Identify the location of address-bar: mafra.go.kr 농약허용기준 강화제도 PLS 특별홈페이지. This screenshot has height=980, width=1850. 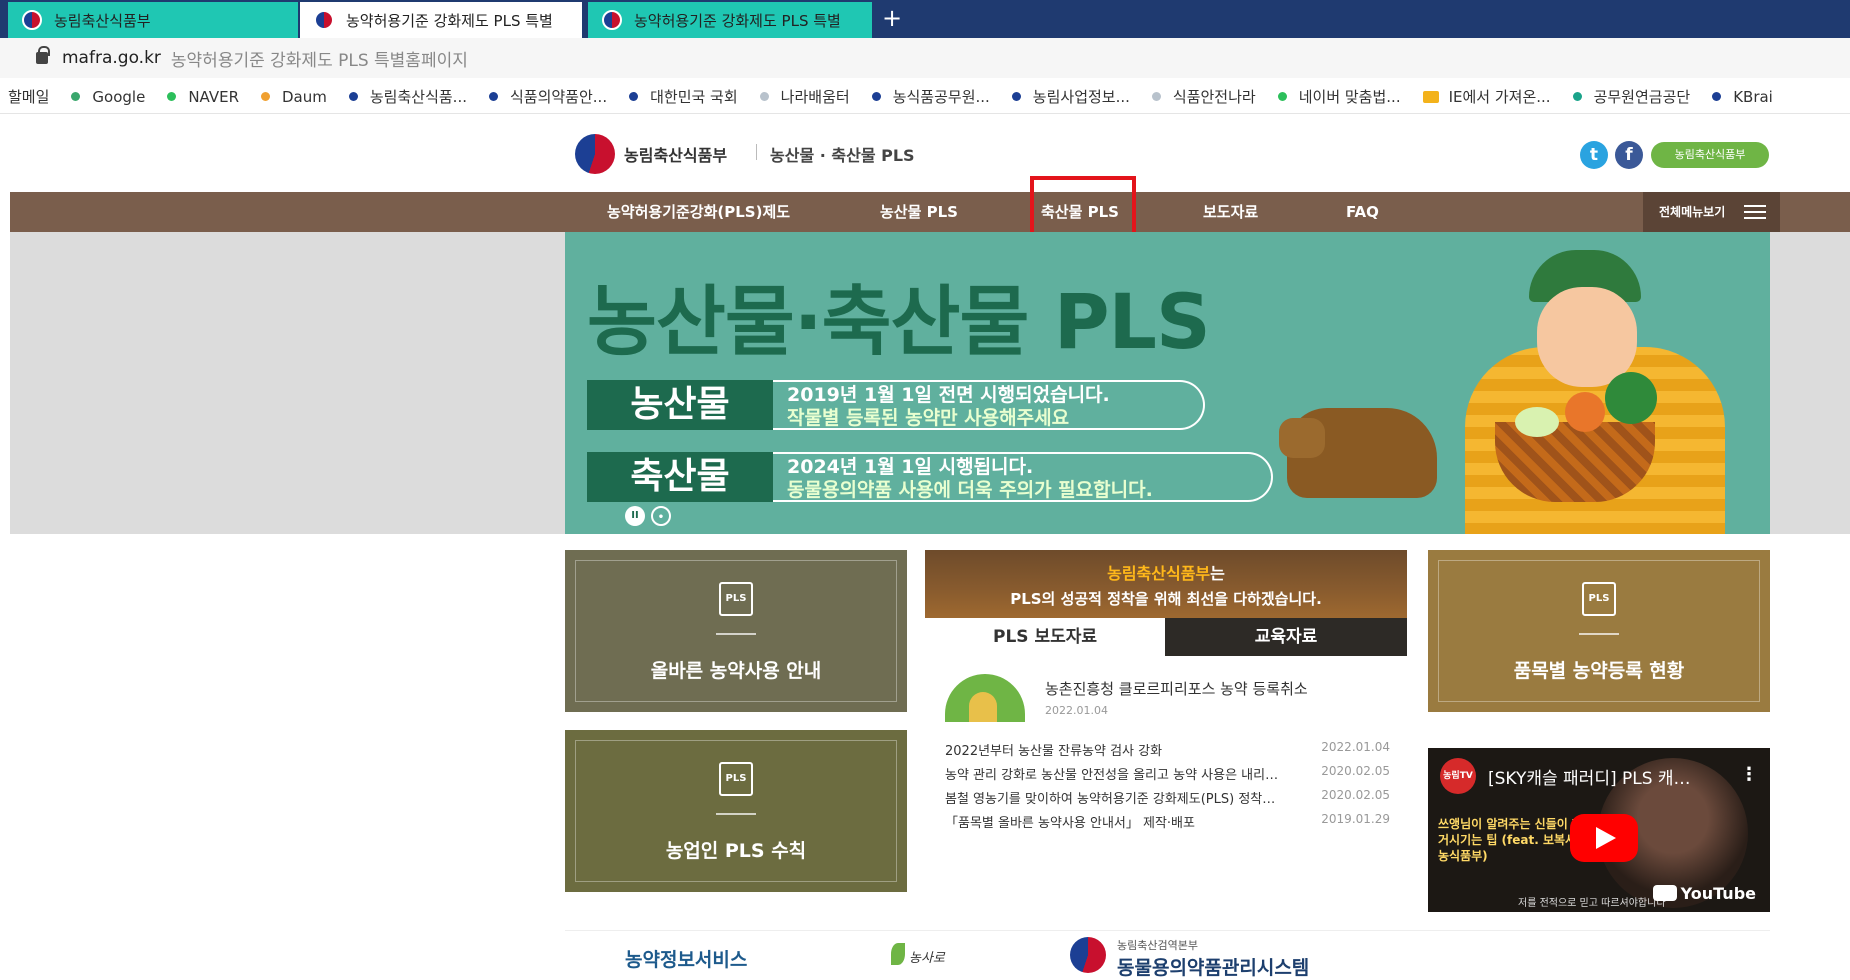
(925, 58).